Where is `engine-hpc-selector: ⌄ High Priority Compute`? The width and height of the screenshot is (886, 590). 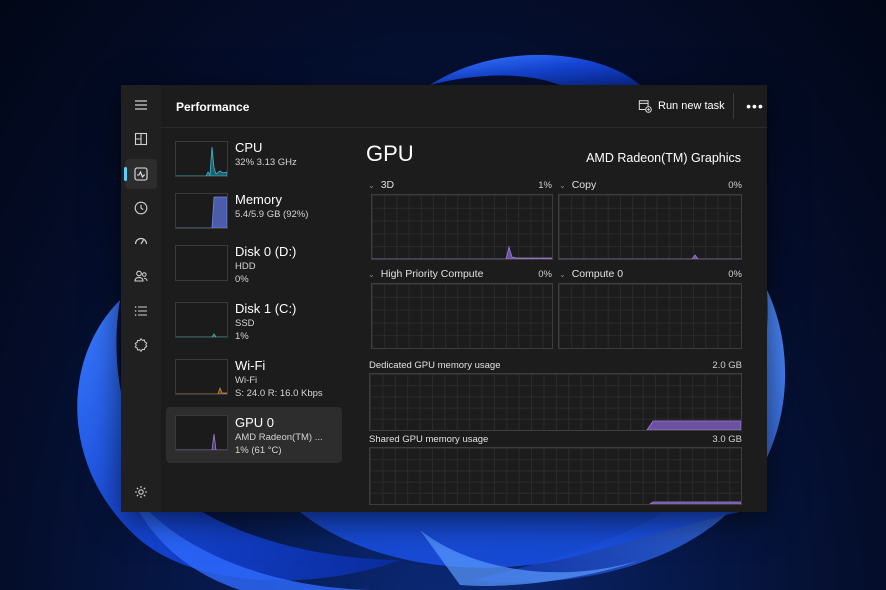
engine-hpc-selector: ⌄ High Priority Compute is located at coordinates (425, 274).